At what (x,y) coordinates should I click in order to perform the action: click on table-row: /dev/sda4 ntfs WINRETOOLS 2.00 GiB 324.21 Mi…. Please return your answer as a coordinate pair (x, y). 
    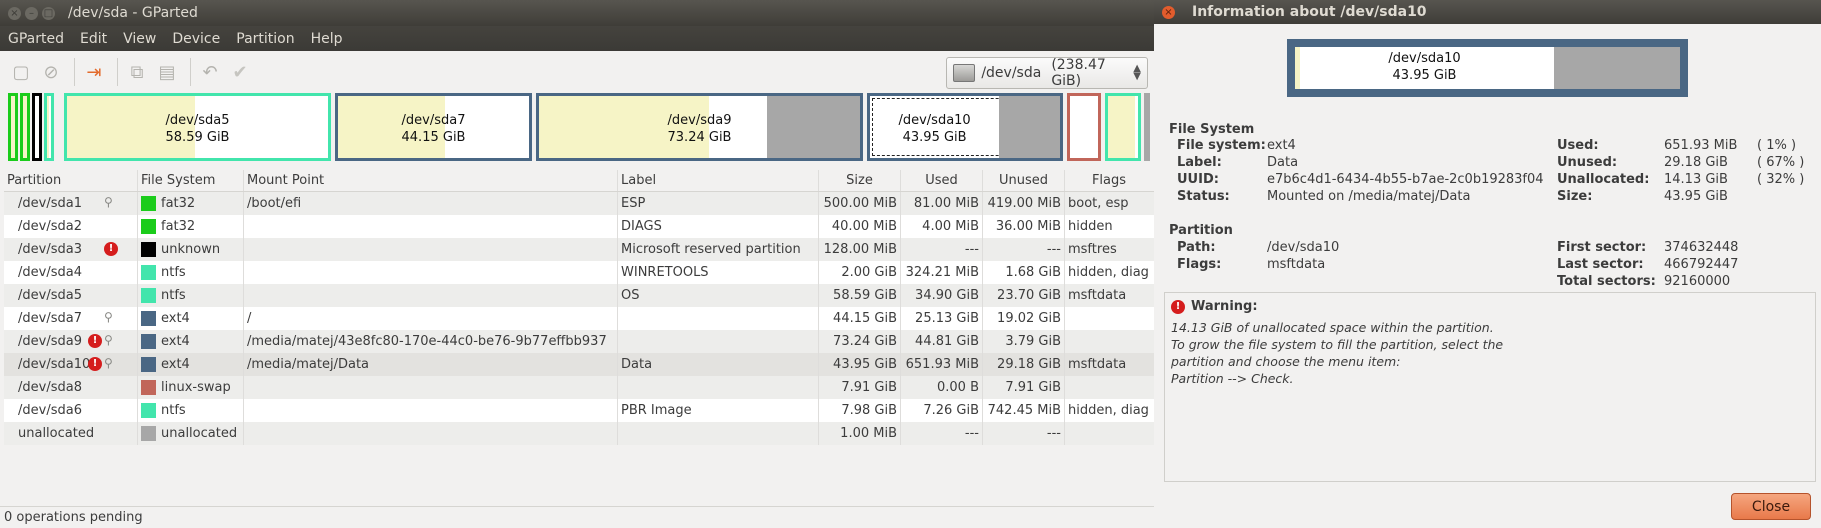
    Looking at the image, I should click on (579, 272).